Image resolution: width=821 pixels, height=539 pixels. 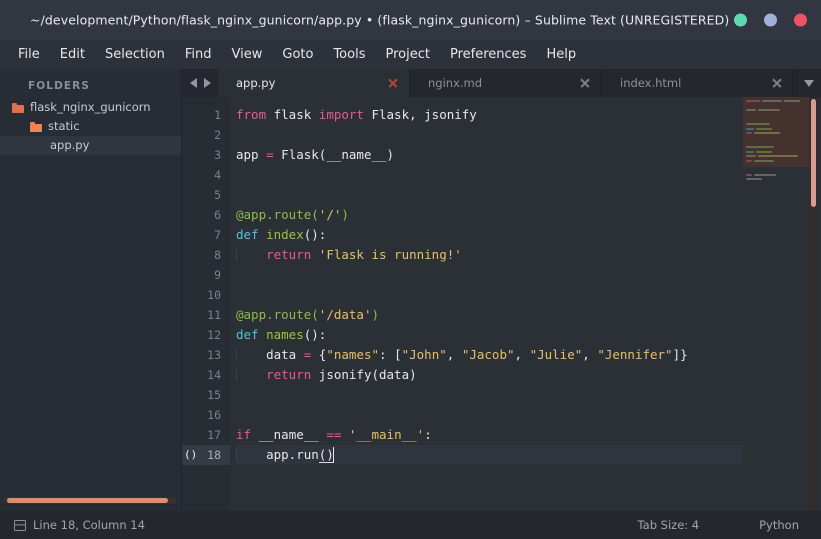 I want to click on code-token: :, so click(x=428, y=434).